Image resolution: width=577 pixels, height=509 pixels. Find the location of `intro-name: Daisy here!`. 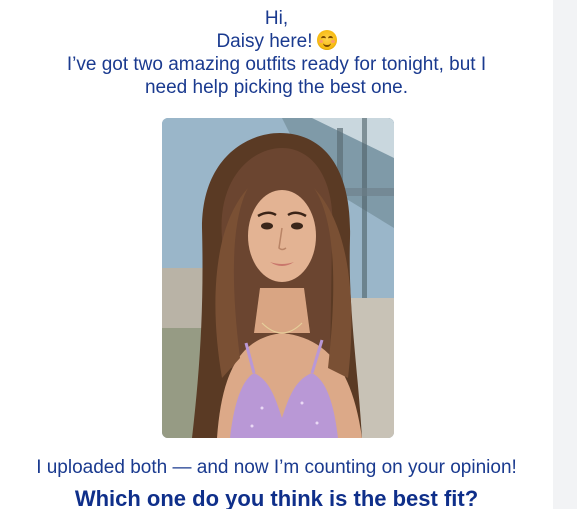

intro-name: Daisy here! is located at coordinates (264, 41).